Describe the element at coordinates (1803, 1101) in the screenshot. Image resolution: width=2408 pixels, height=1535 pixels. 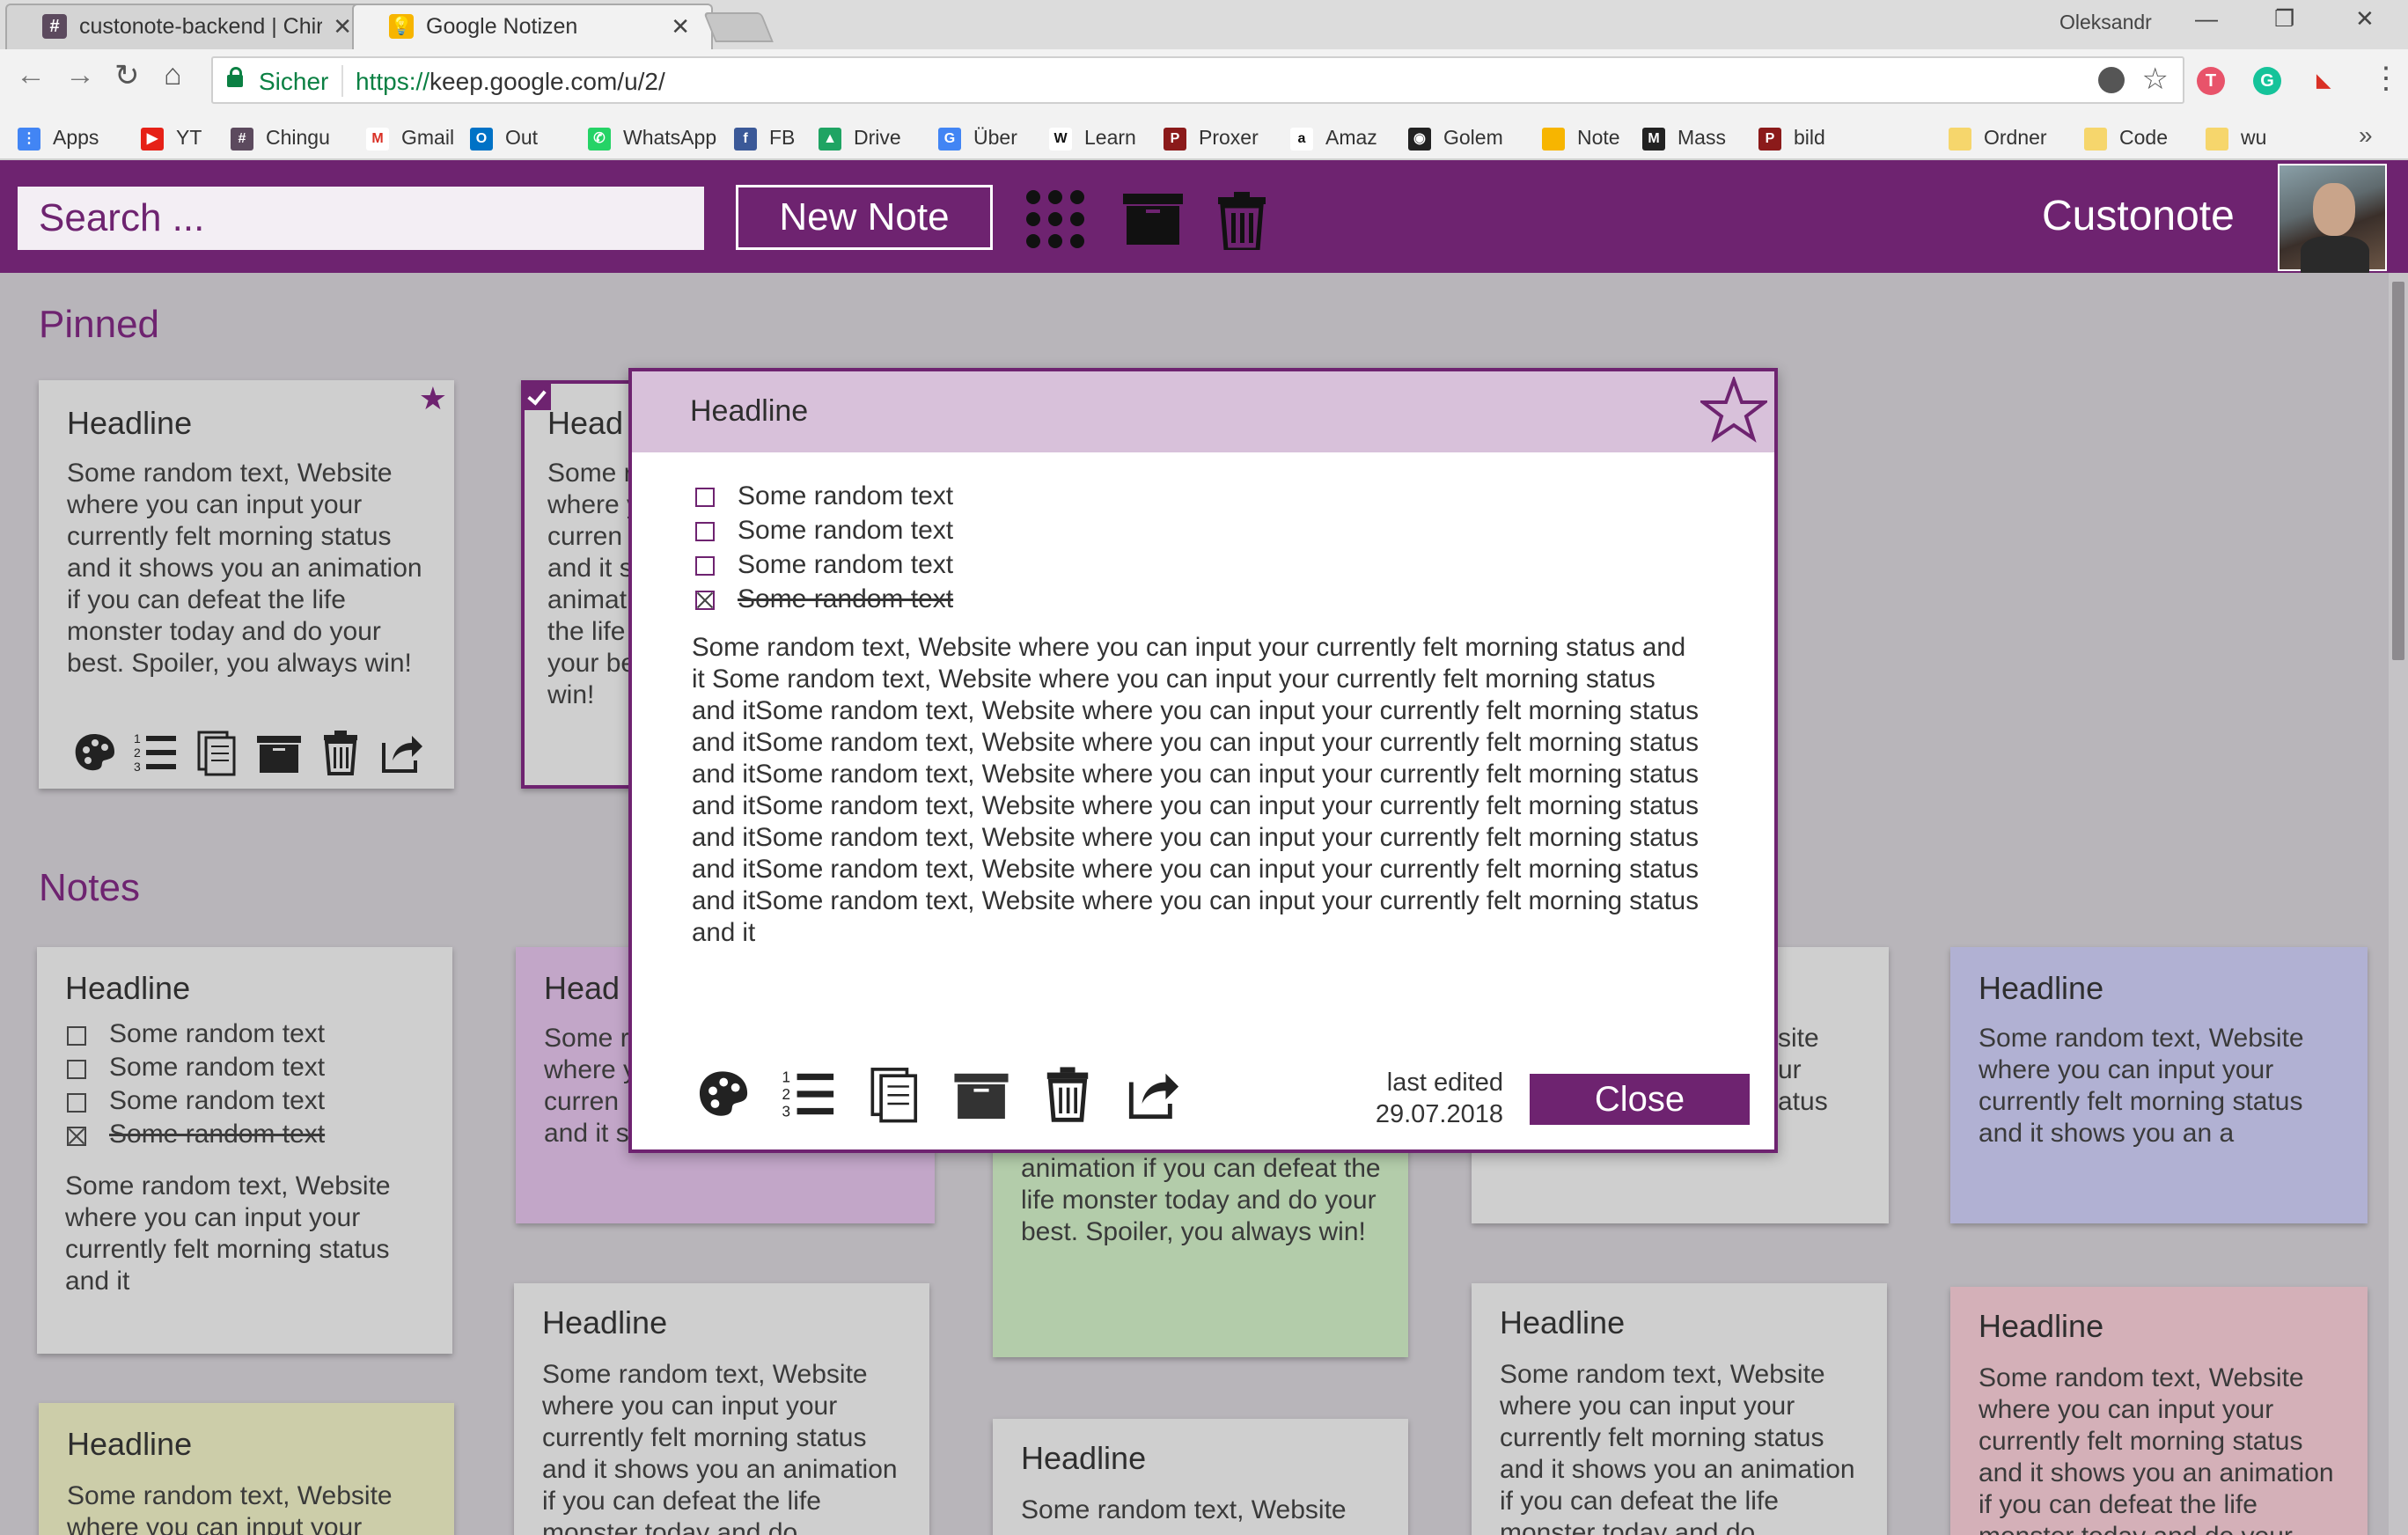
I see `note-line: atus` at that location.